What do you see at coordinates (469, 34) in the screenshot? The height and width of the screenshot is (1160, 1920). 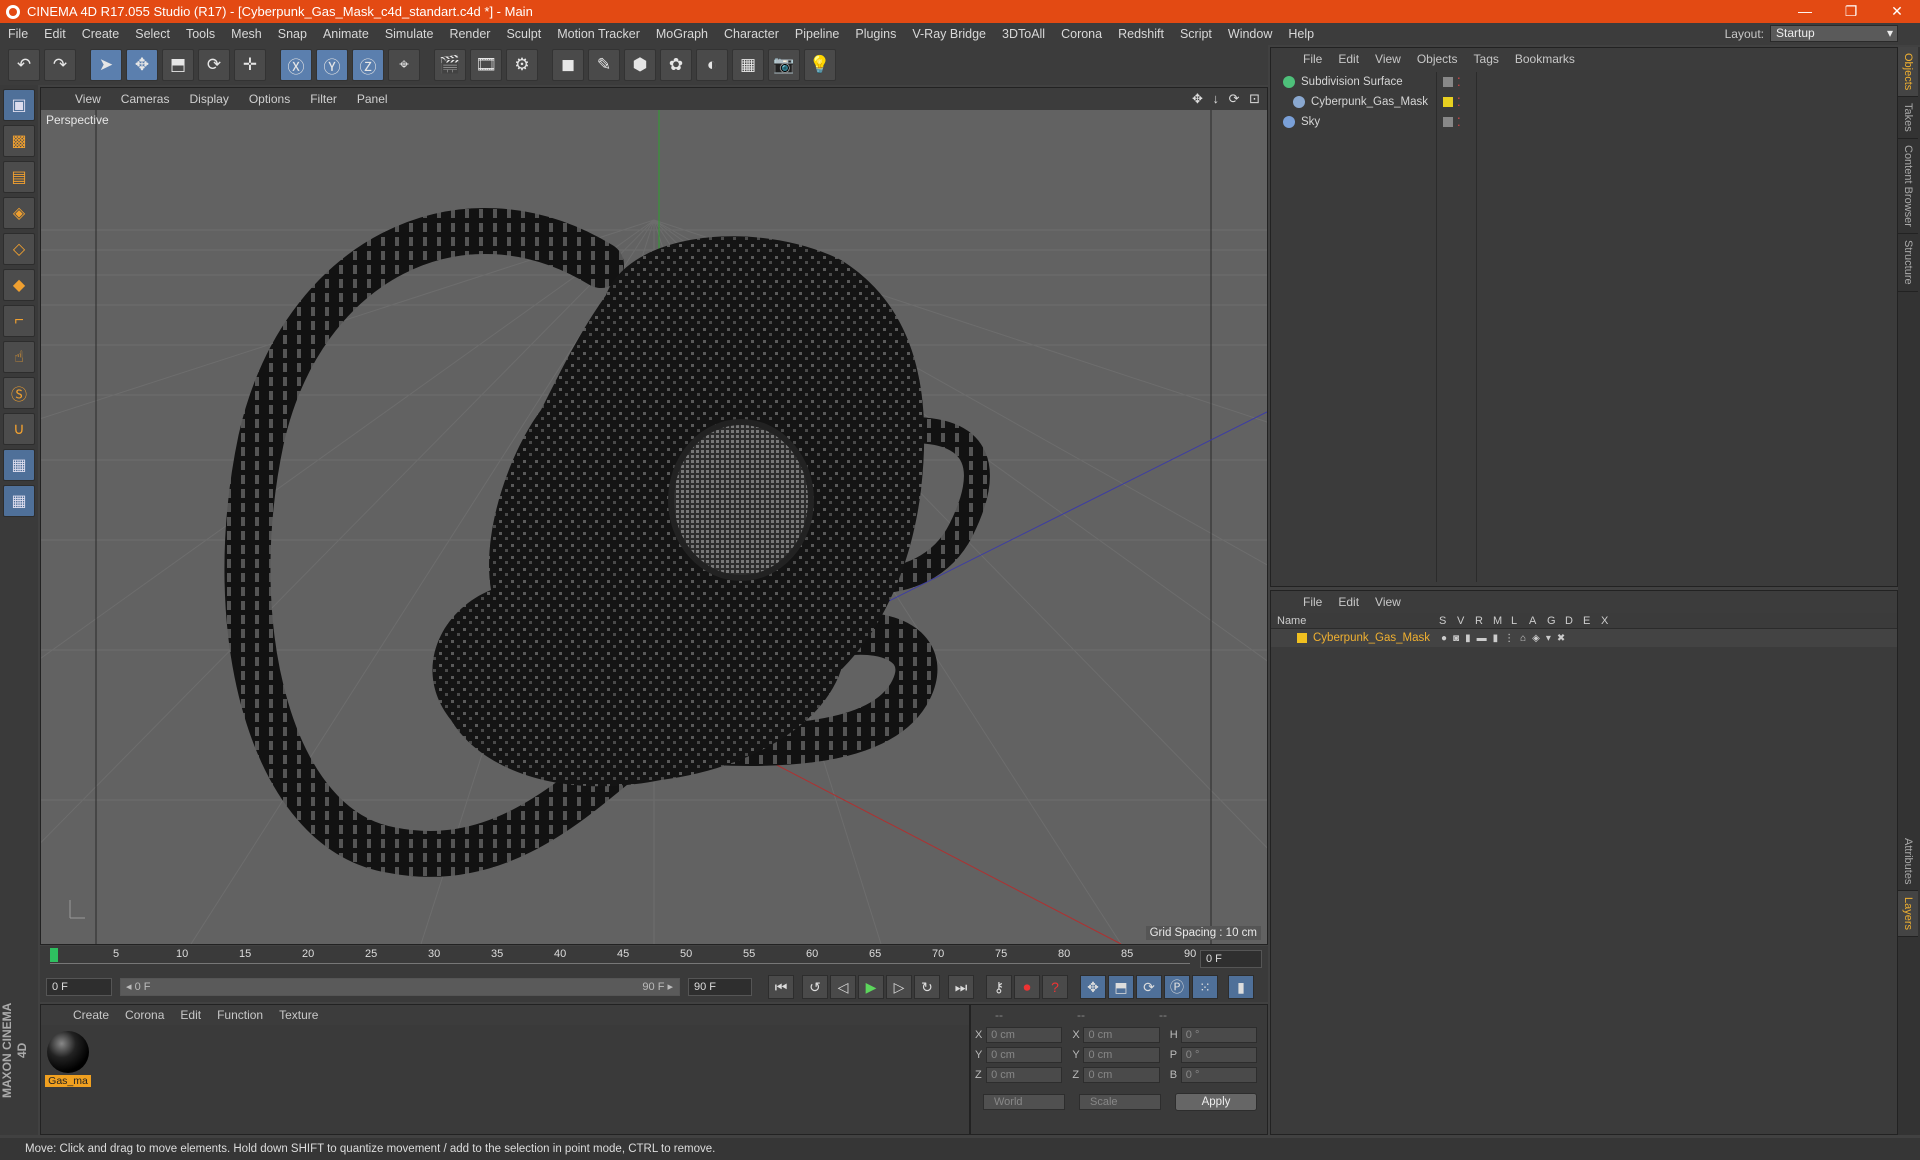 I see `menu-render: Render` at bounding box center [469, 34].